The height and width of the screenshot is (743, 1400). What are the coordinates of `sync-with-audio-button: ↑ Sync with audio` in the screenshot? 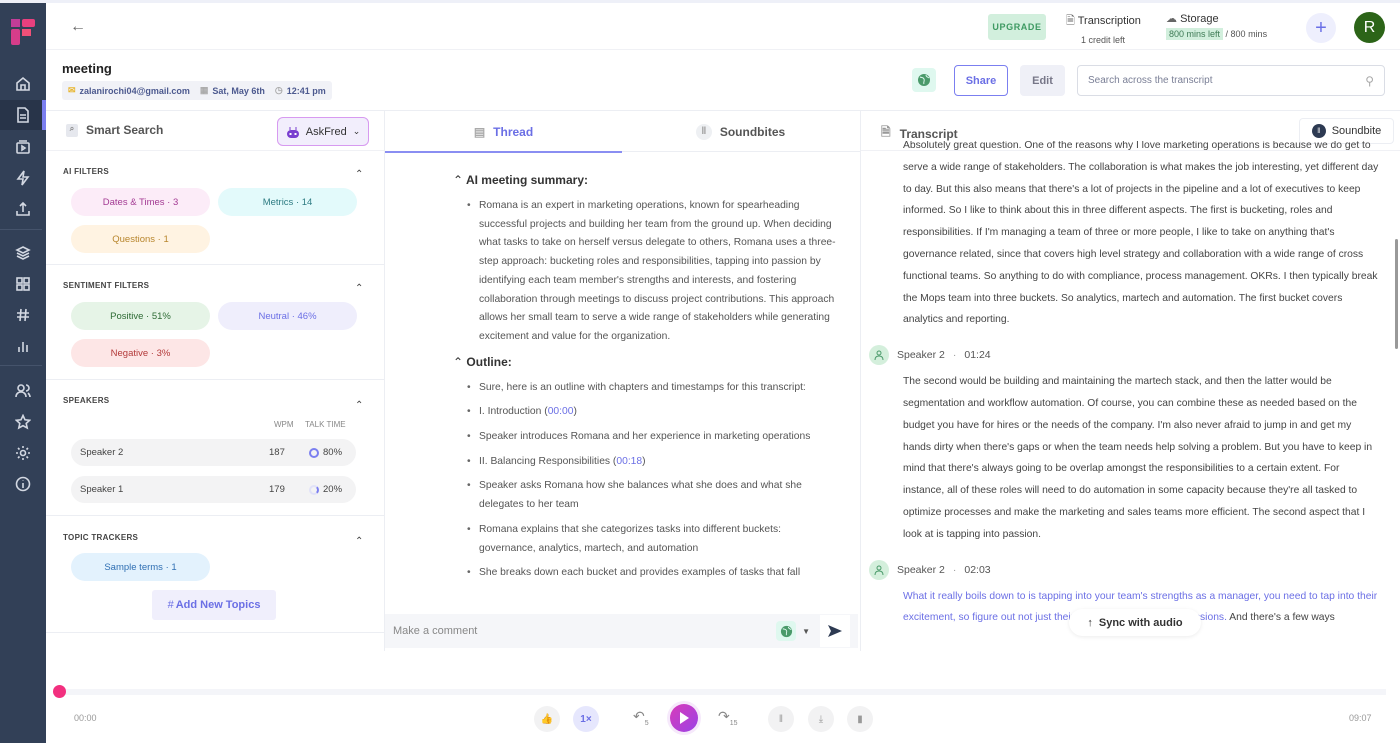 It's located at (1135, 622).